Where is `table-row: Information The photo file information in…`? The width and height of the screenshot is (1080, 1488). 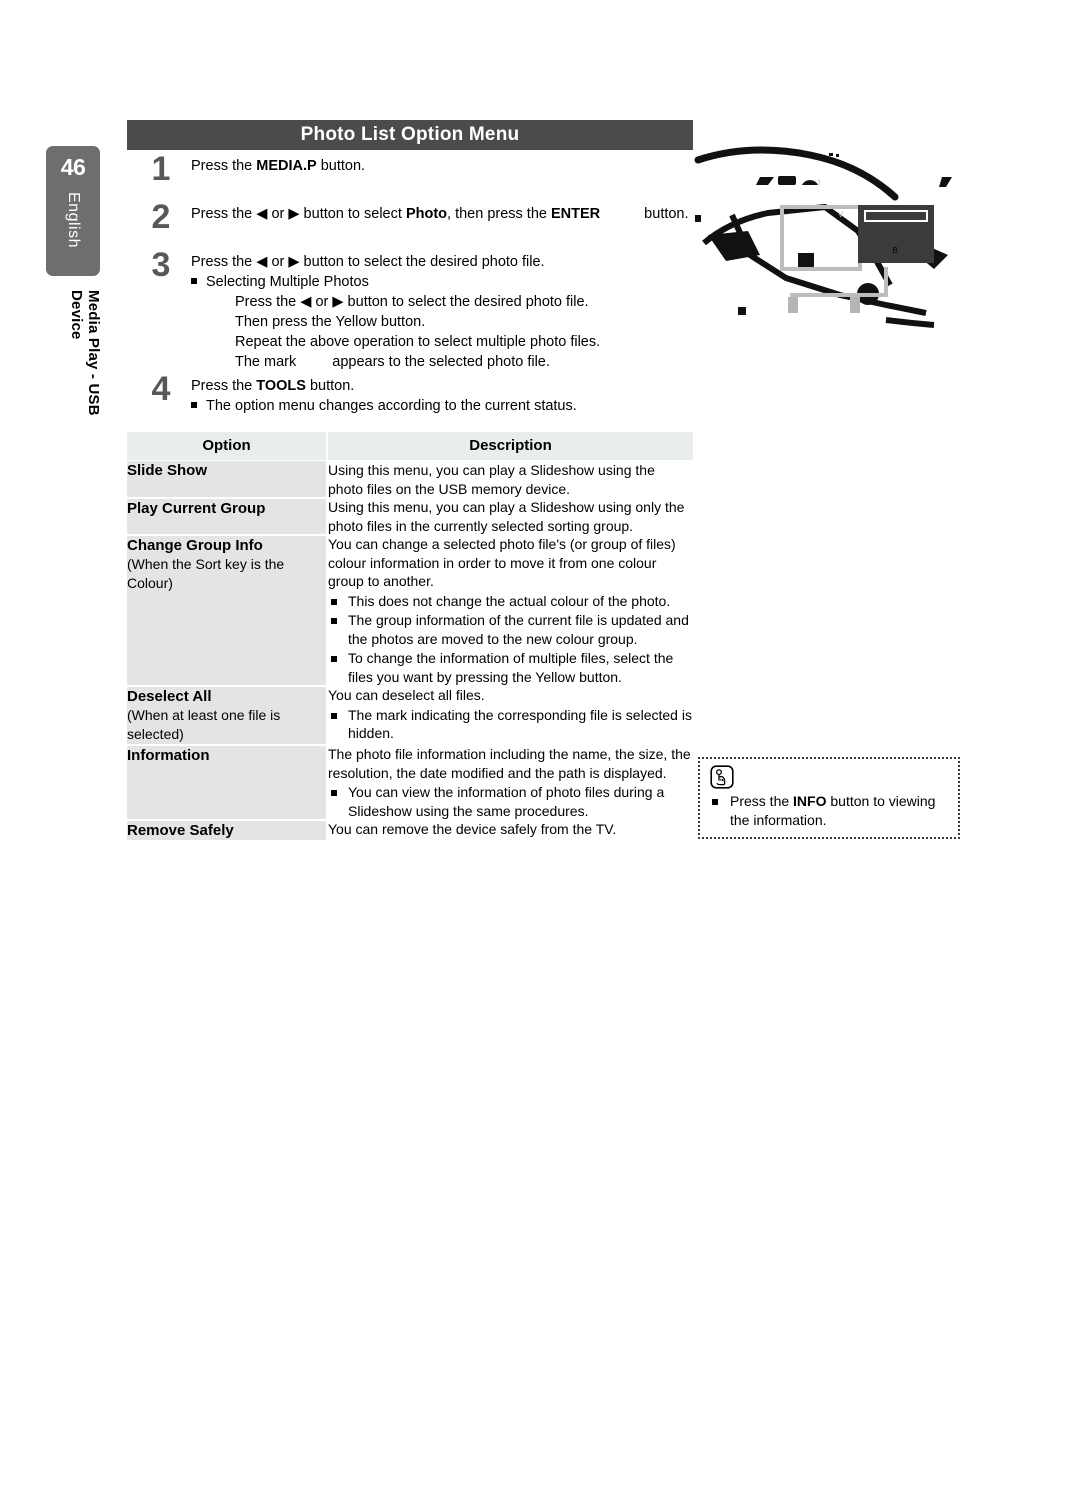 table-row: Information The photo file information in… is located at coordinates (410, 783).